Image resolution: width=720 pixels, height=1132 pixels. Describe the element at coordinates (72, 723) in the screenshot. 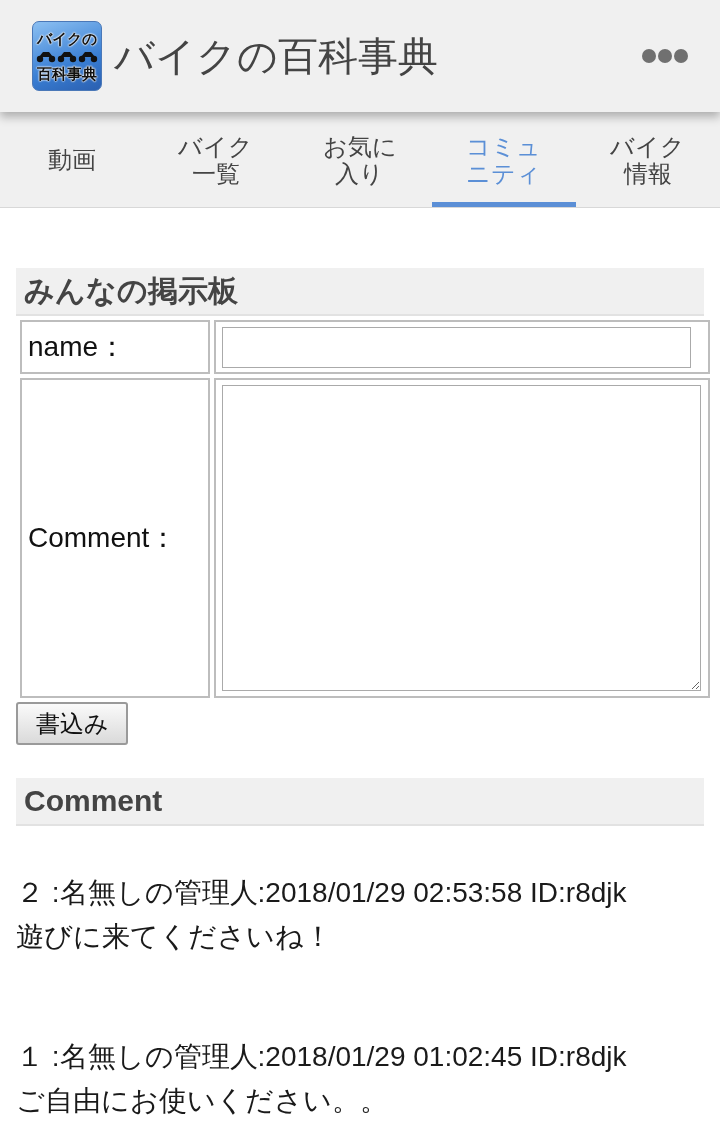

I see `submit-button: 書込み` at that location.